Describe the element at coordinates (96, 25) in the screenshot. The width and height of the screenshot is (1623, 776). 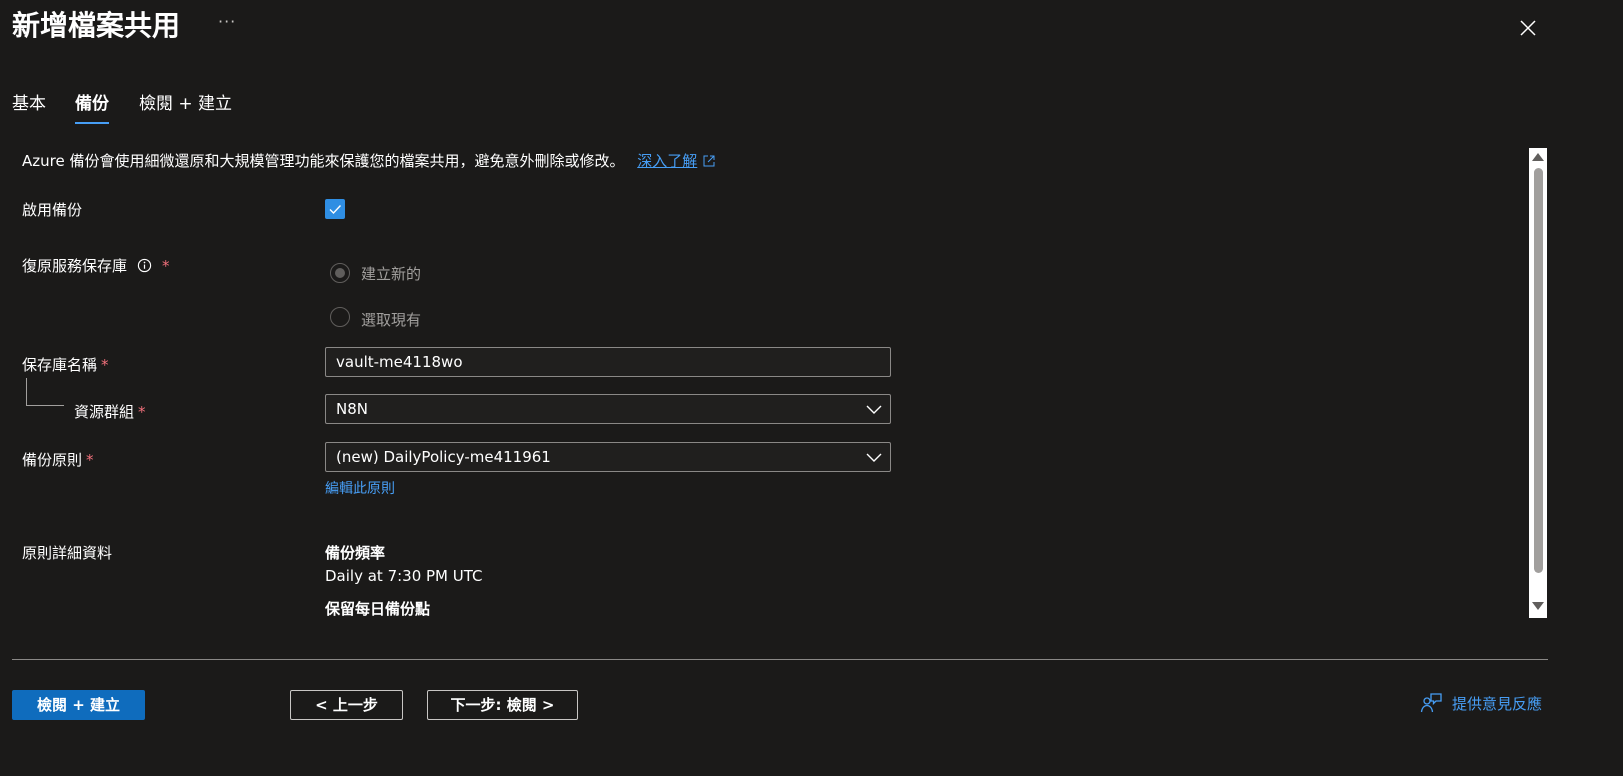
I see `page-title: 新增檔案共用` at that location.